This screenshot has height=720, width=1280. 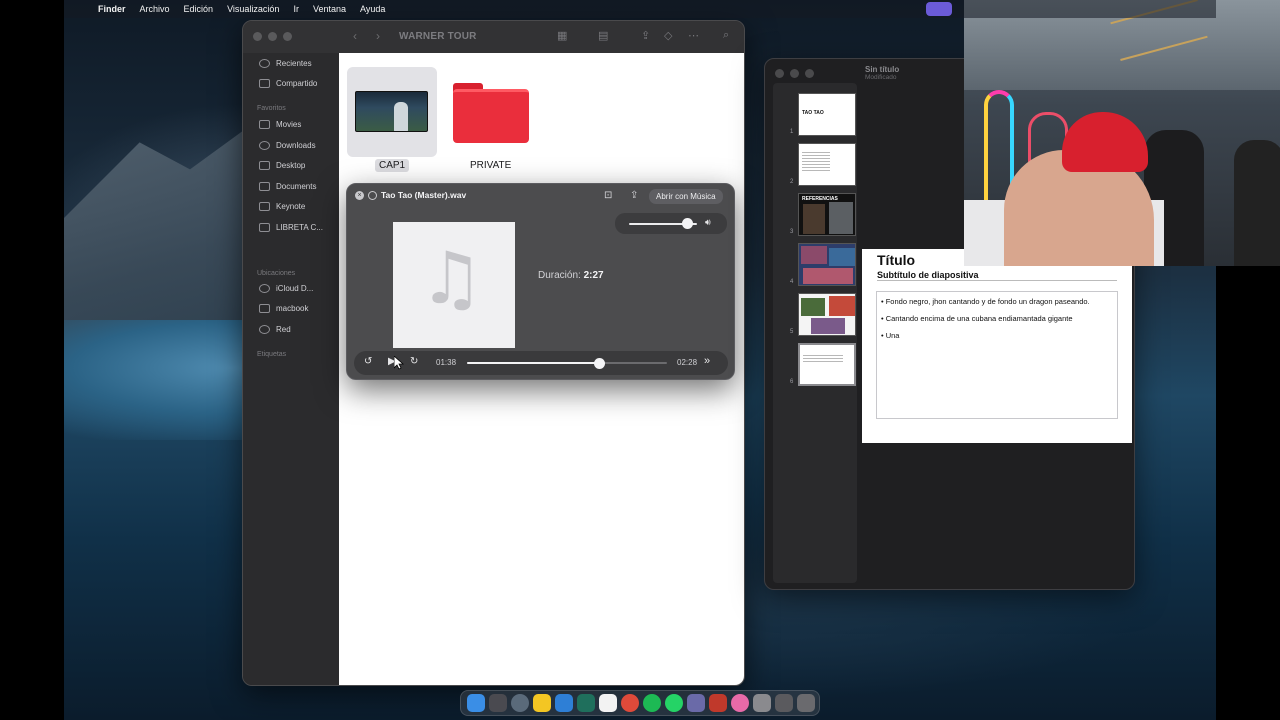 I want to click on spotify-dock-icon, so click(x=652, y=703).